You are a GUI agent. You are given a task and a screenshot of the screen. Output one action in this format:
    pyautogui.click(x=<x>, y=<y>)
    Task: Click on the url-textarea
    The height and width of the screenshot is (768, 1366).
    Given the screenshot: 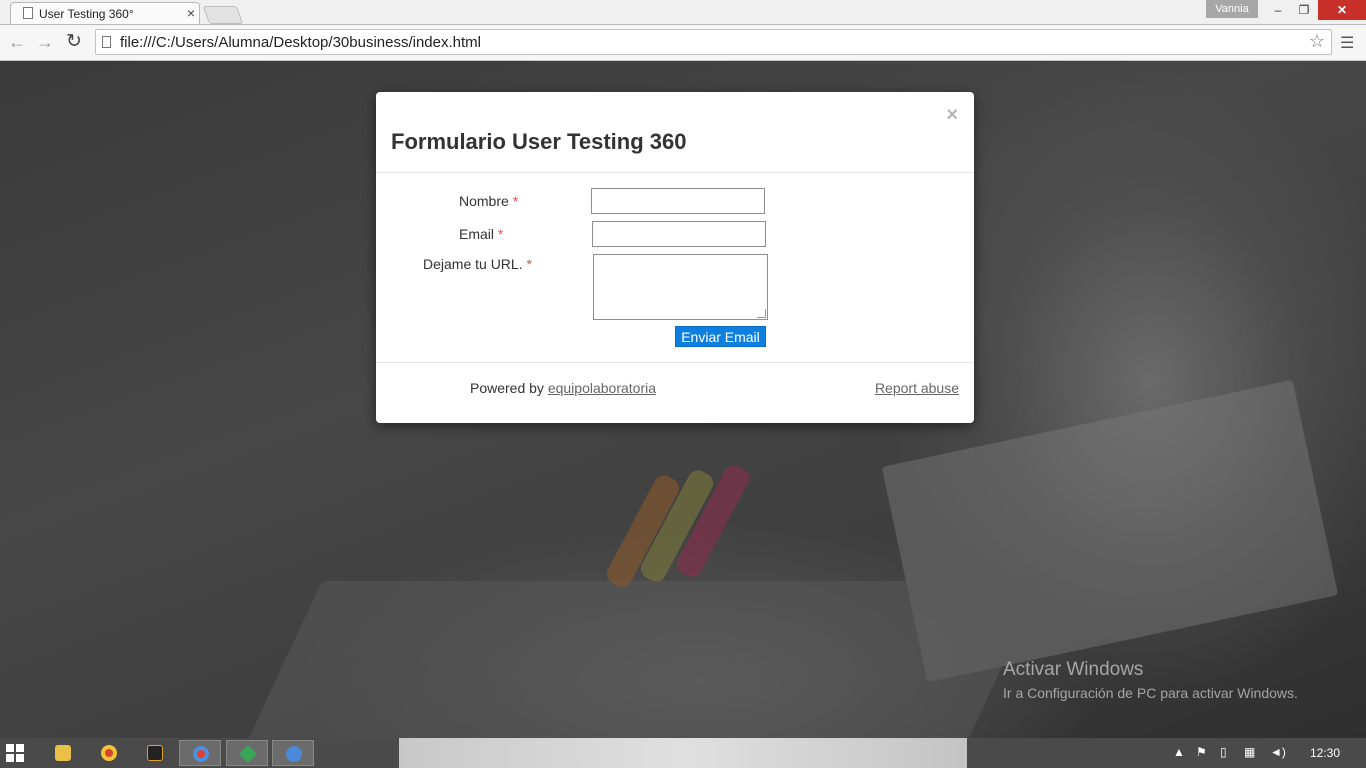 What is the action you would take?
    pyautogui.click(x=680, y=287)
    